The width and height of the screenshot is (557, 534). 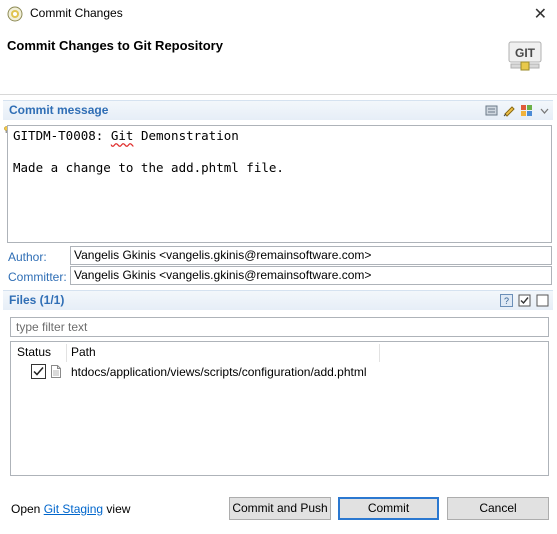 What do you see at coordinates (37, 277) in the screenshot?
I see `committer-label: Committer:` at bounding box center [37, 277].